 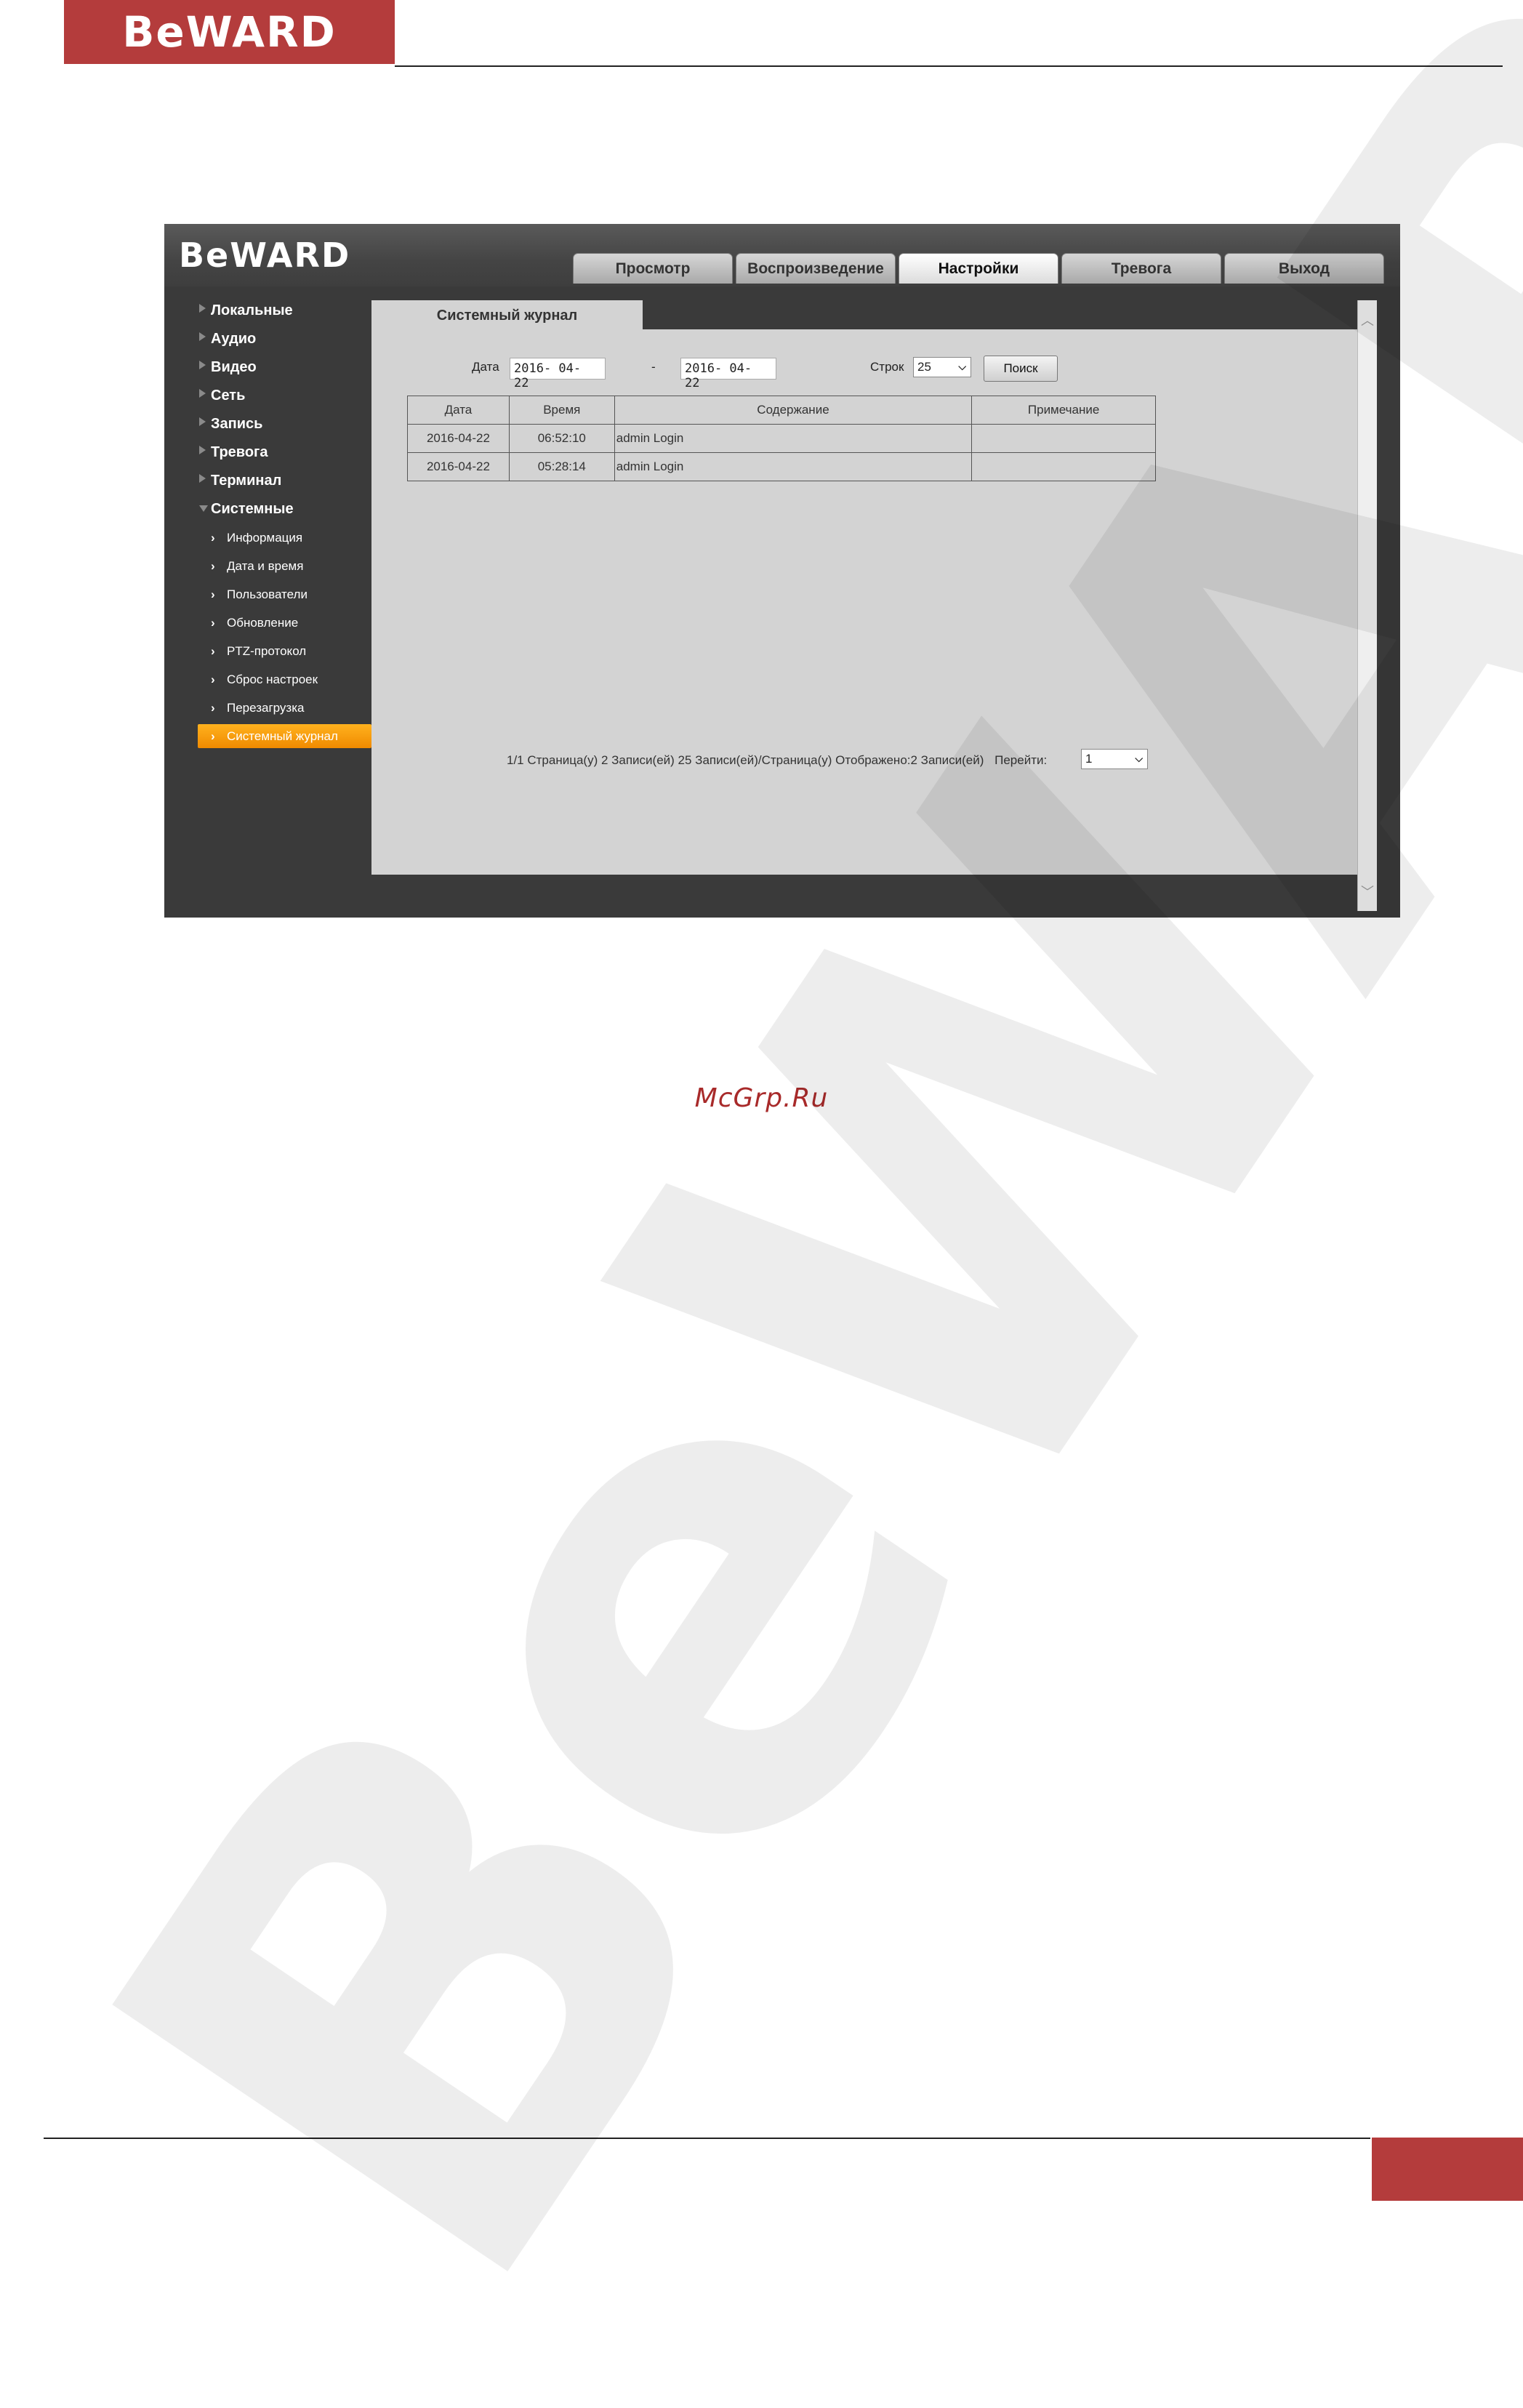 What do you see at coordinates (653, 268) in the screenshot?
I see `tab-preview: Просмотр` at bounding box center [653, 268].